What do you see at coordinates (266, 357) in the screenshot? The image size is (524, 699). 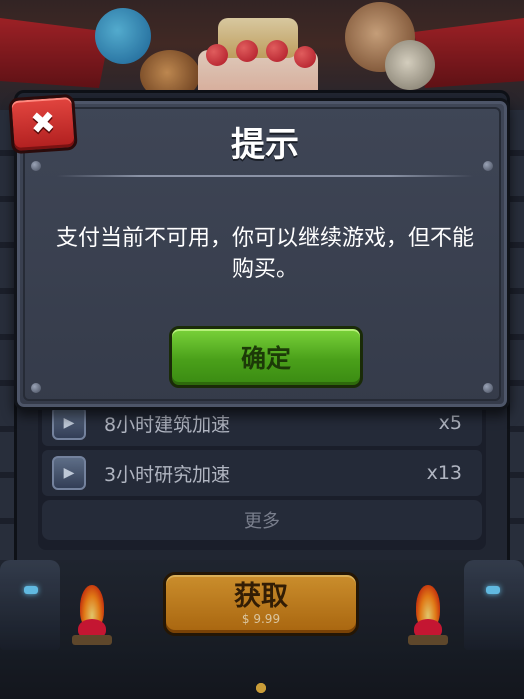 I see `confirm-button: 确定` at bounding box center [266, 357].